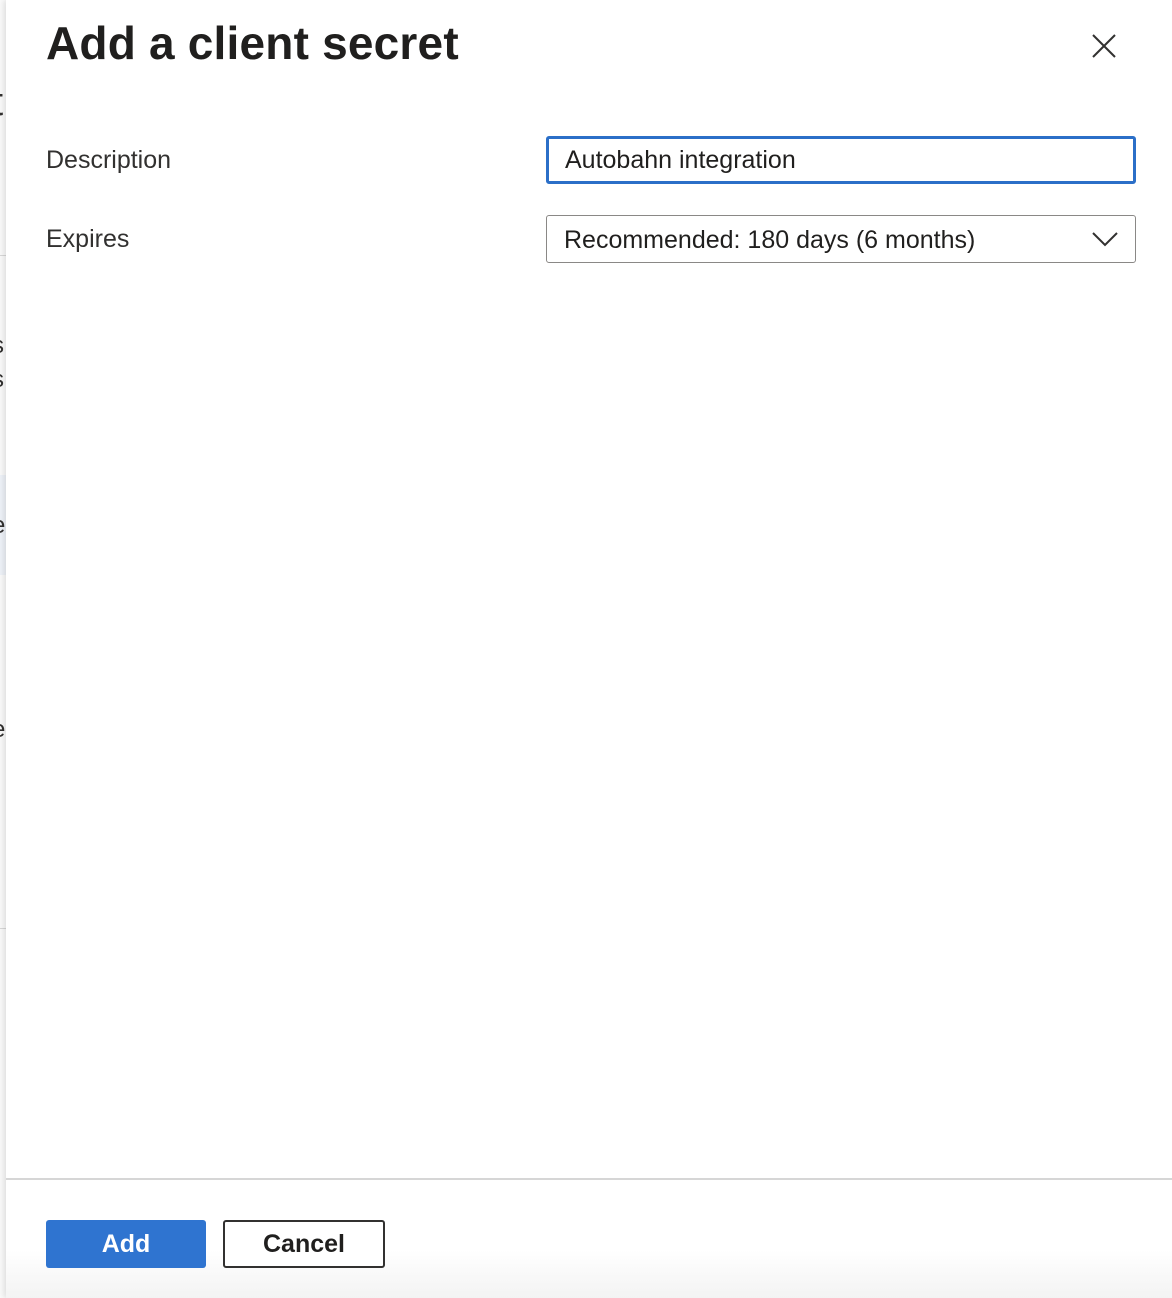 This screenshot has width=1172, height=1298. Describe the element at coordinates (126, 1244) in the screenshot. I see `add-button: Add` at that location.